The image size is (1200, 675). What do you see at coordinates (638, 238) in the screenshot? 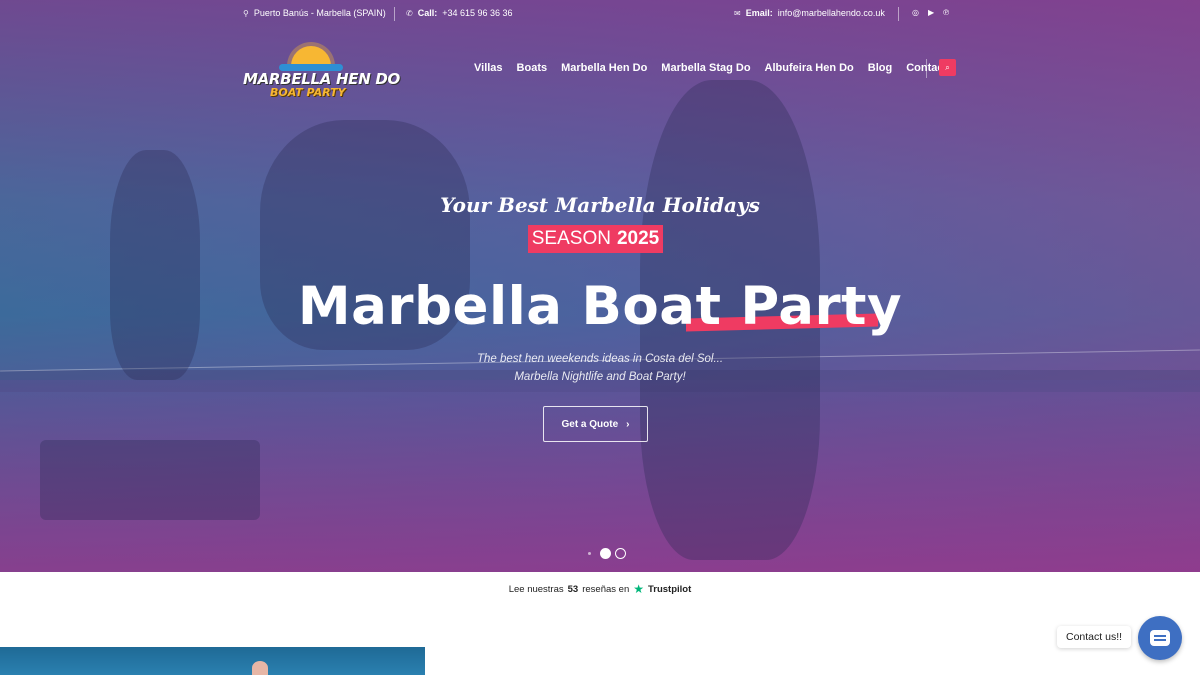
I see `season-year: 2025` at bounding box center [638, 238].